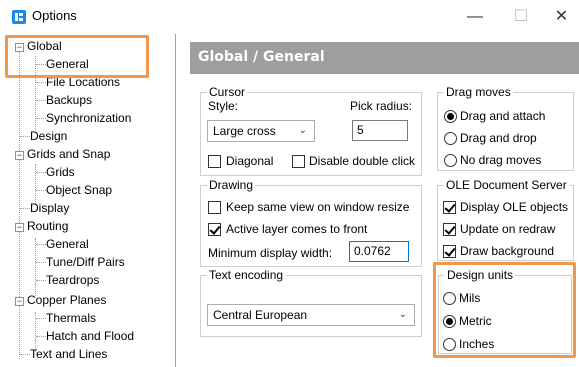 The width and height of the screenshot is (579, 367). What do you see at coordinates (250, 161) in the screenshot?
I see `diagonal-label: Diagonal` at bounding box center [250, 161].